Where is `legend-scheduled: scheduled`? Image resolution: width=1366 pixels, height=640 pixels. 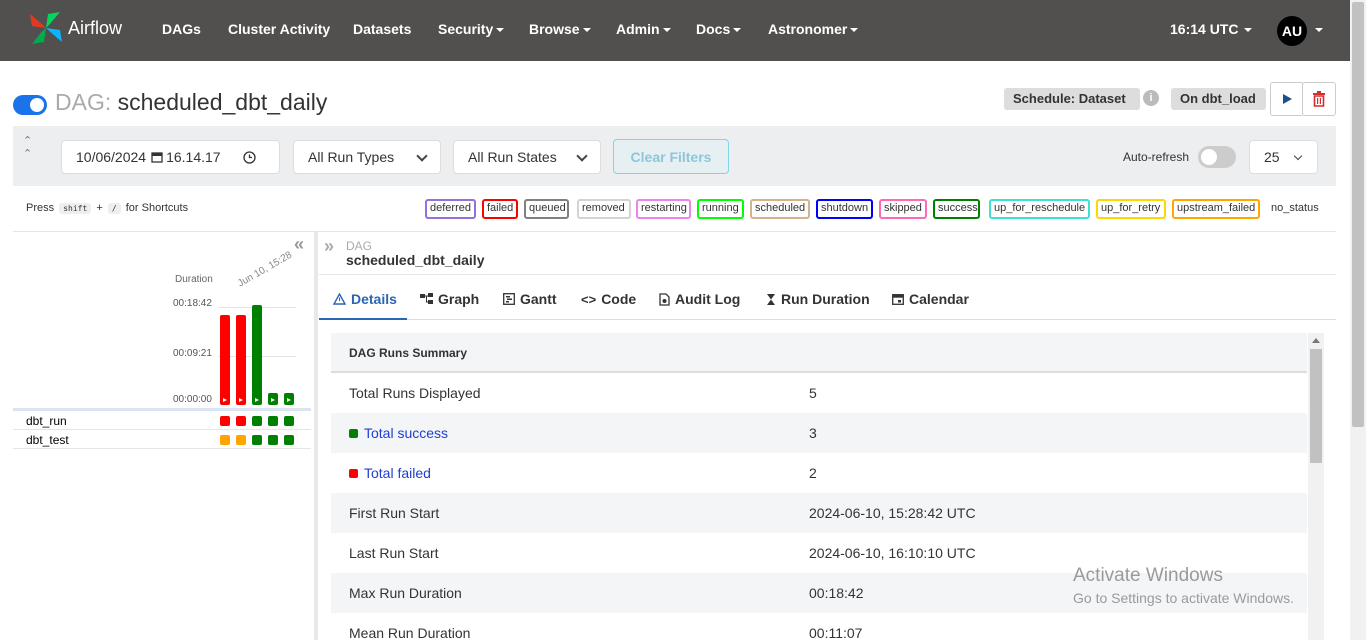
legend-scheduled: scheduled is located at coordinates (780, 209).